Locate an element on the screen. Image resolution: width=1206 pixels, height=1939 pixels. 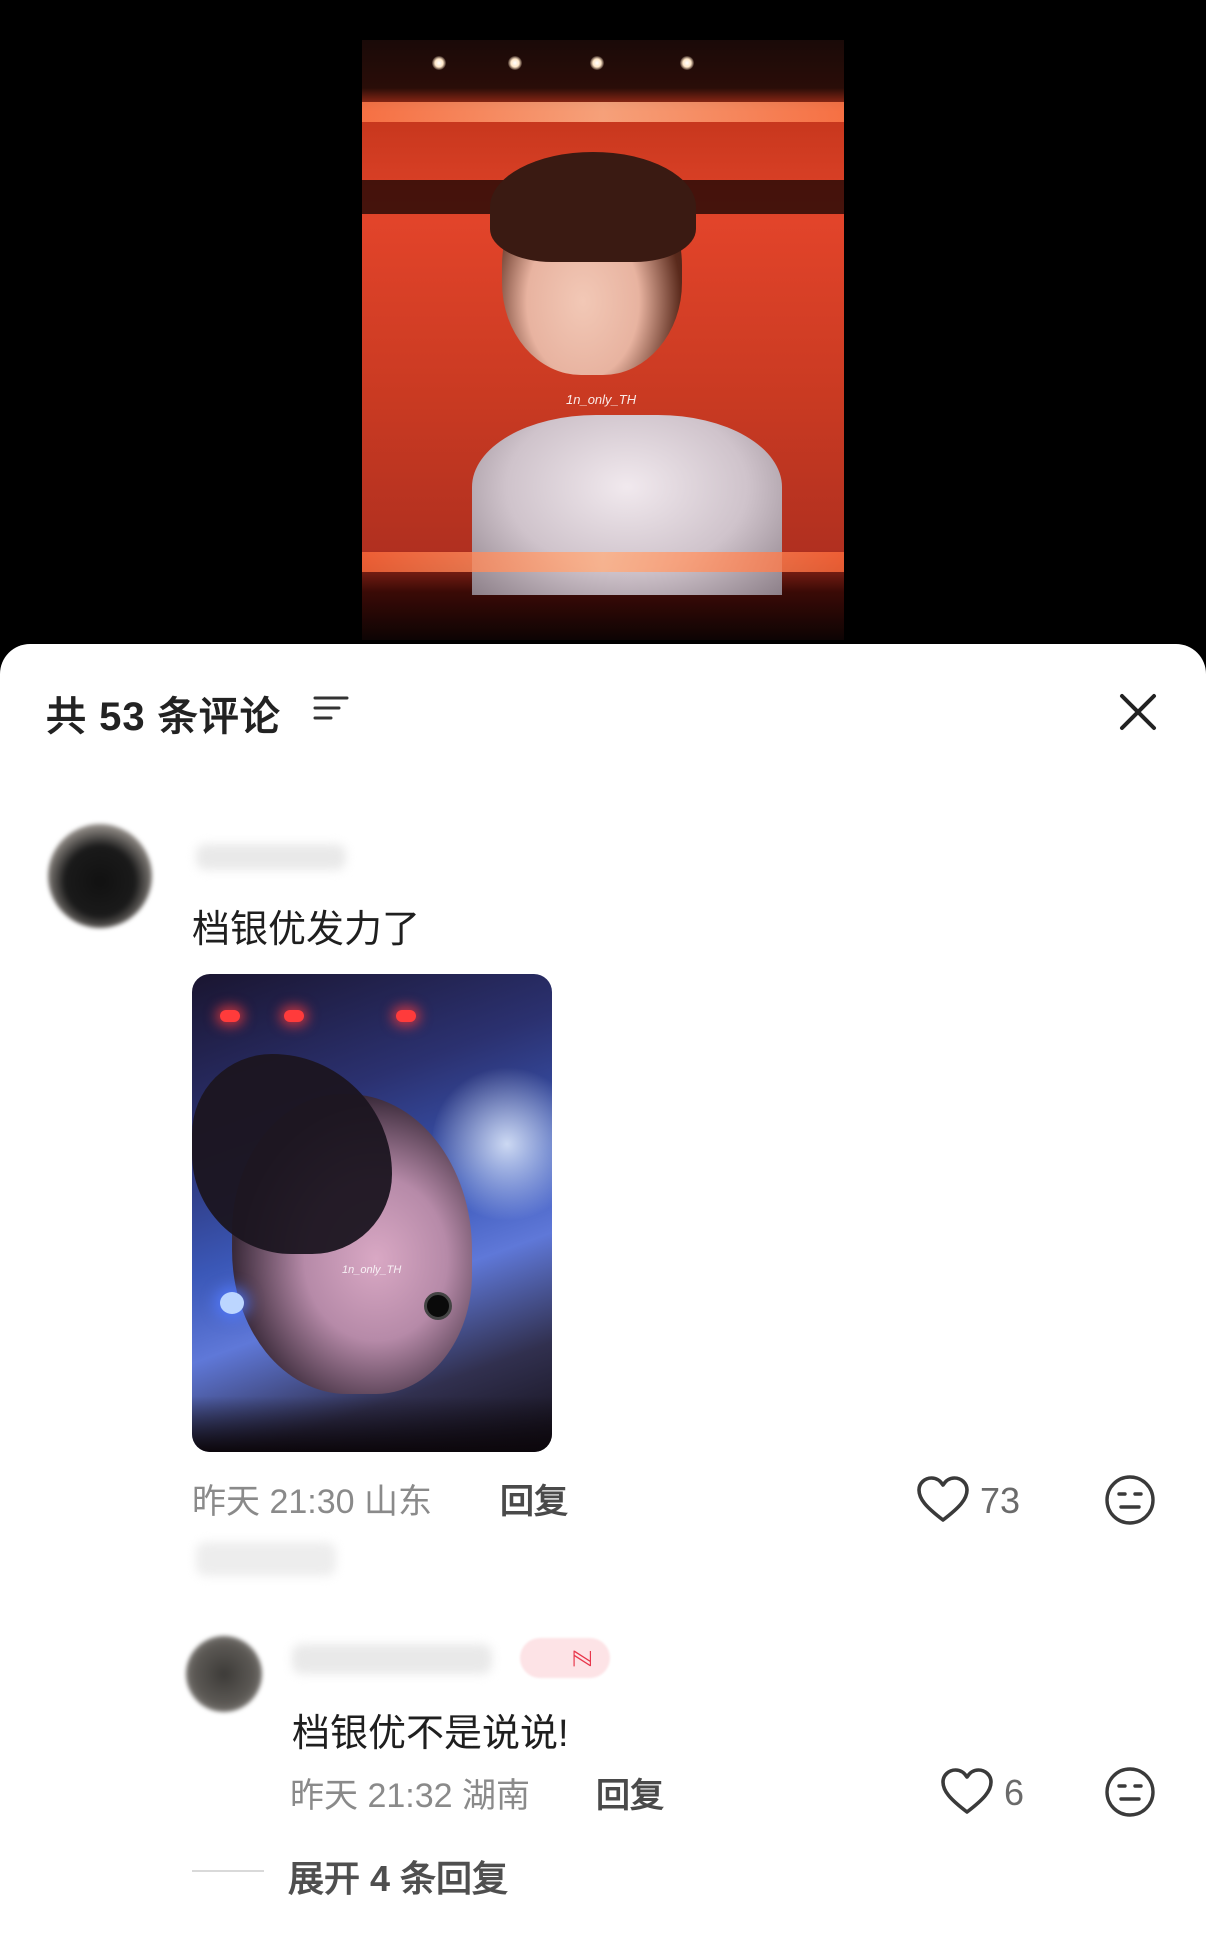
image-watermark: 1n_only_TH is located at coordinates (372, 1270).